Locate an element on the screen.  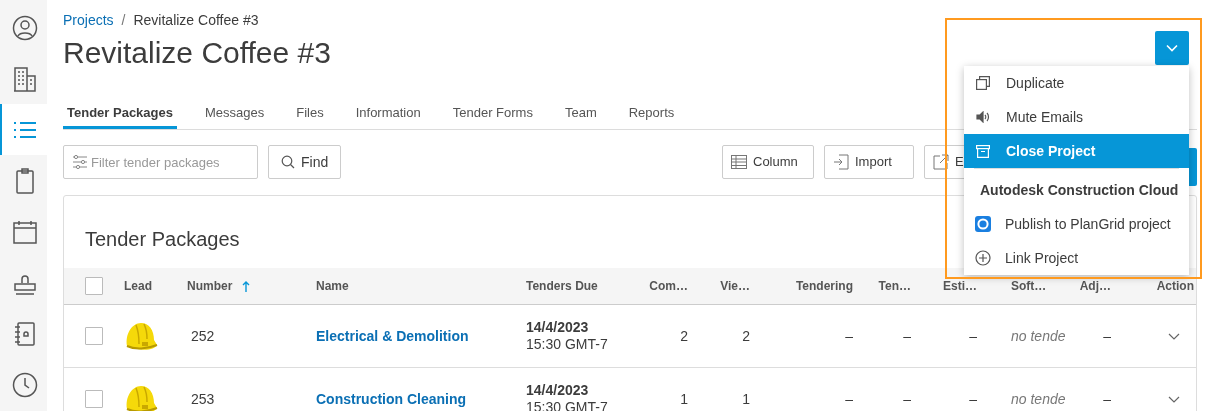
table-icon is located at coordinates (739, 162).